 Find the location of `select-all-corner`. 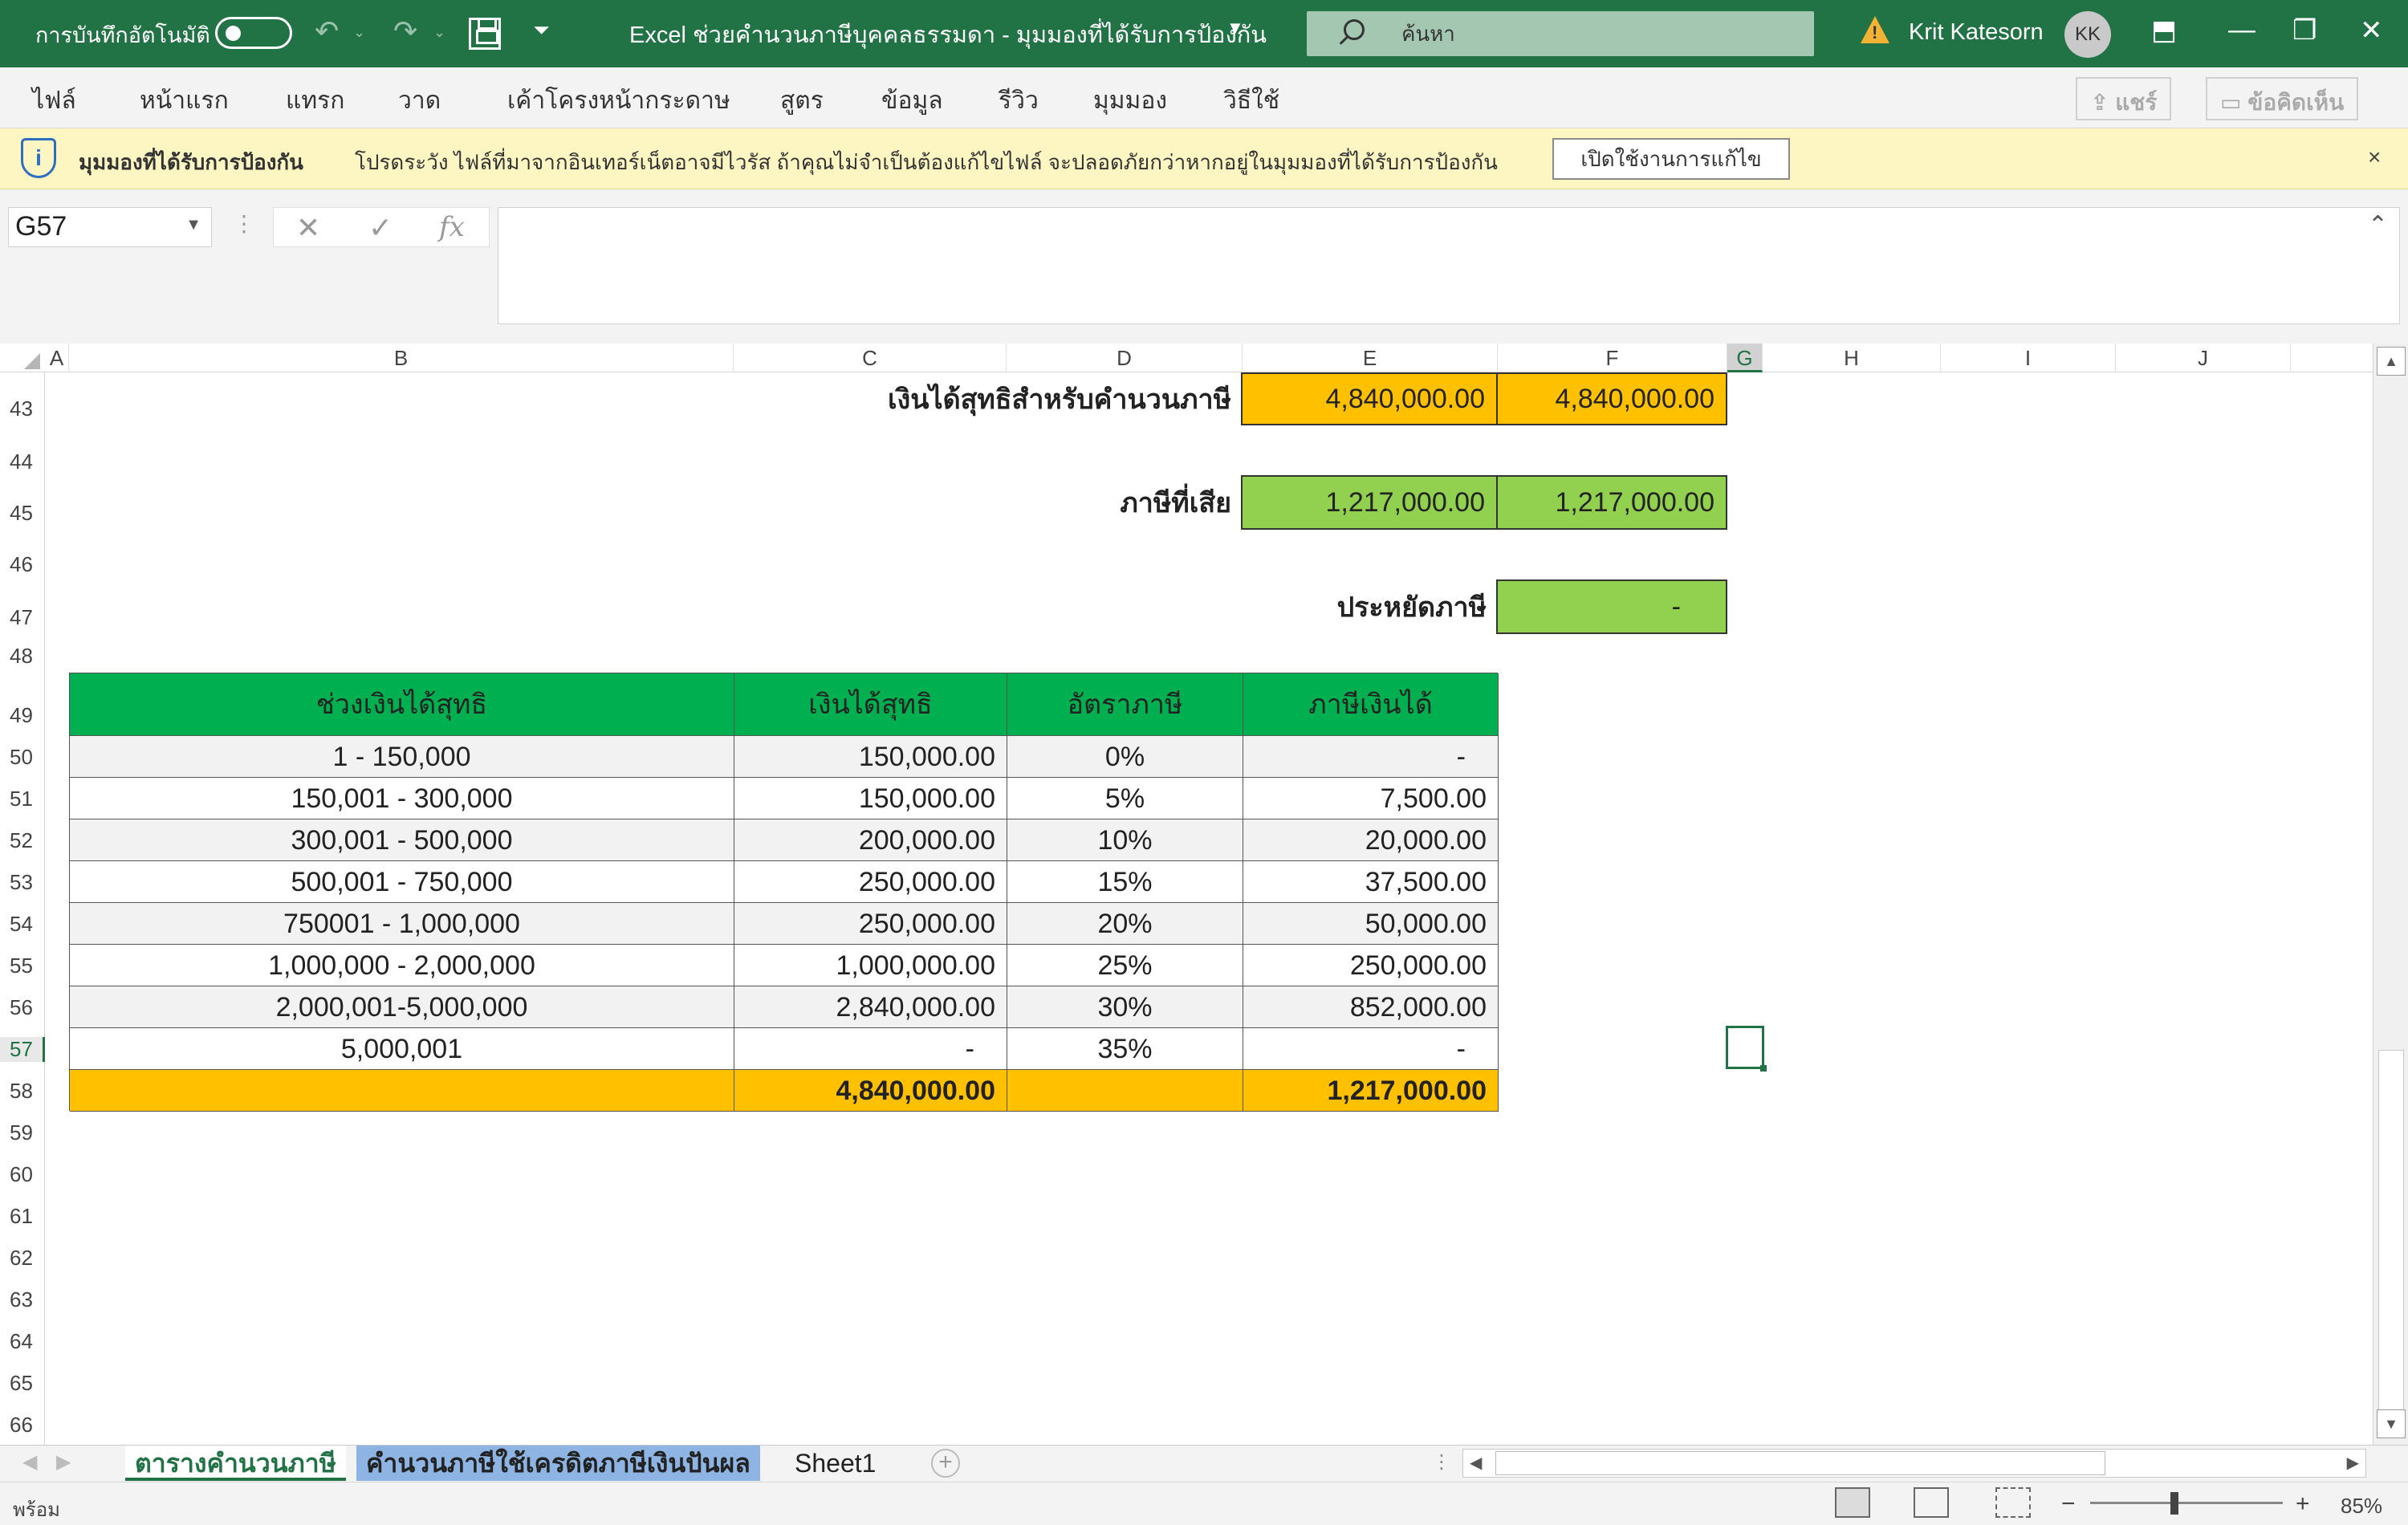

select-all-corner is located at coordinates (32, 361).